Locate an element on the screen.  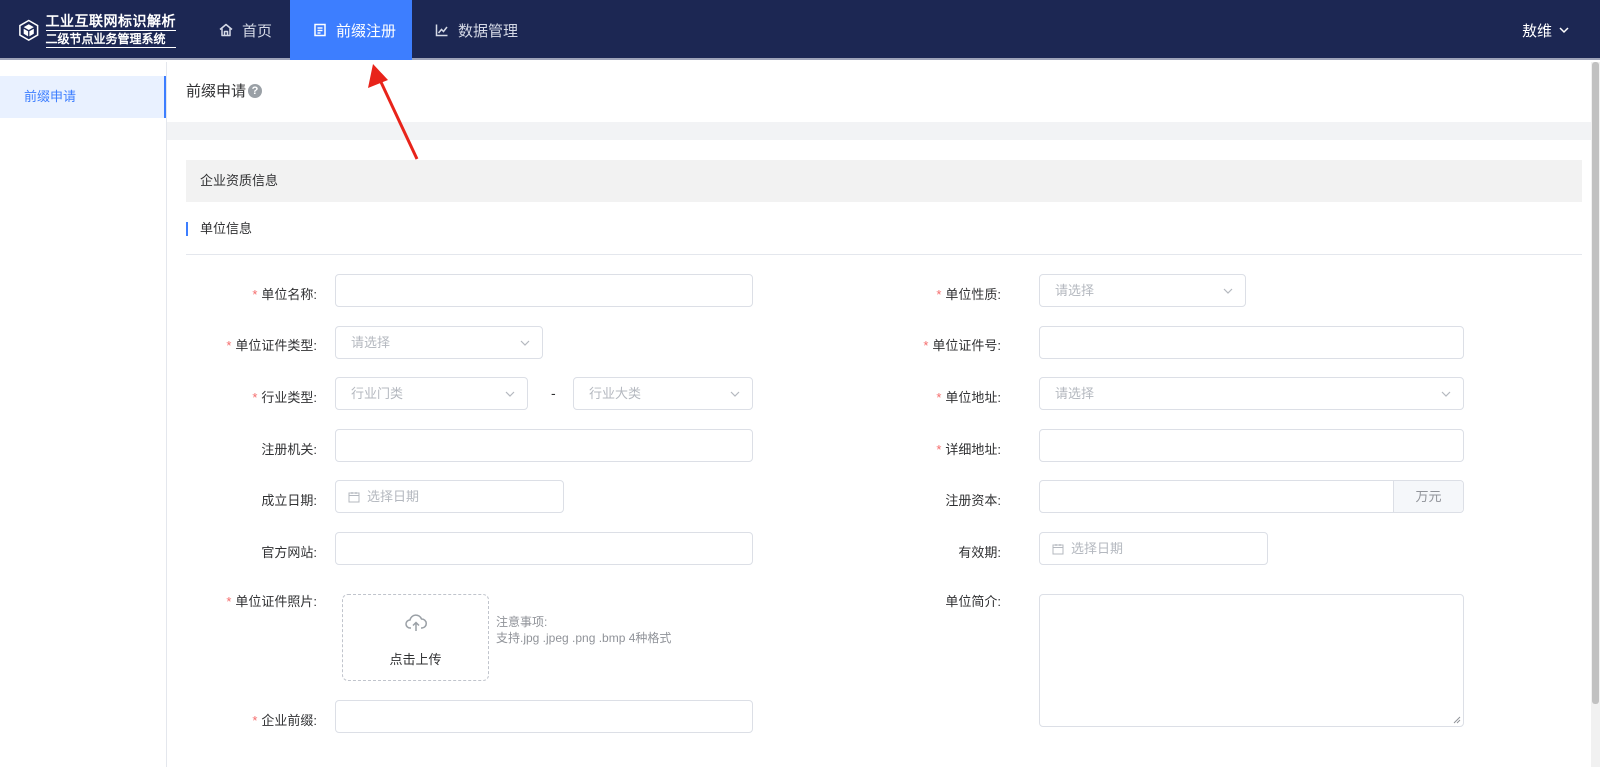
help-icon: ? is located at coordinates (255, 90).